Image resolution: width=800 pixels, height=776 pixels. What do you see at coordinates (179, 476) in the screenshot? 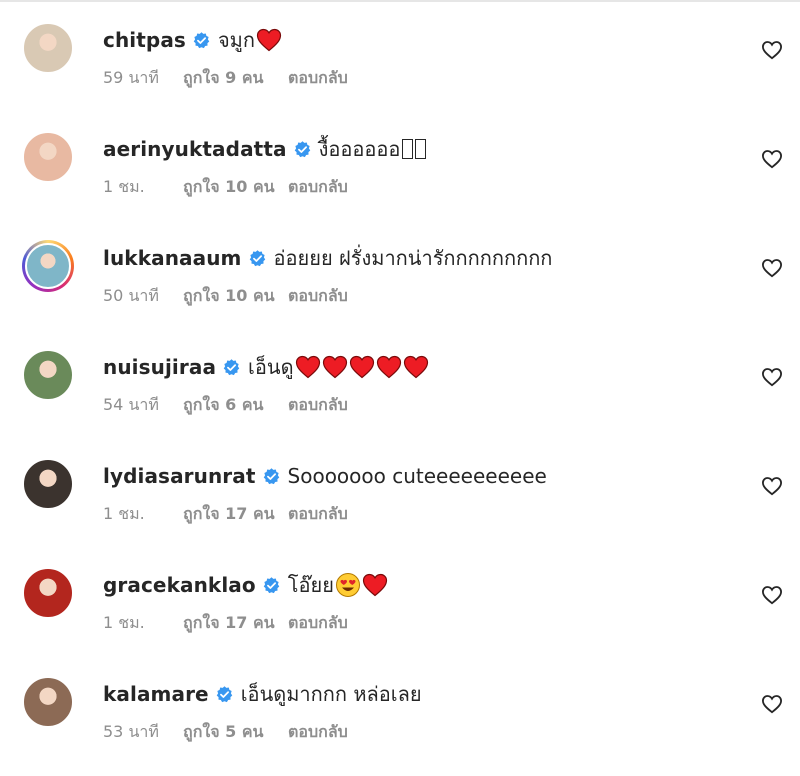
I see `username-link: lydiasarunrat` at bounding box center [179, 476].